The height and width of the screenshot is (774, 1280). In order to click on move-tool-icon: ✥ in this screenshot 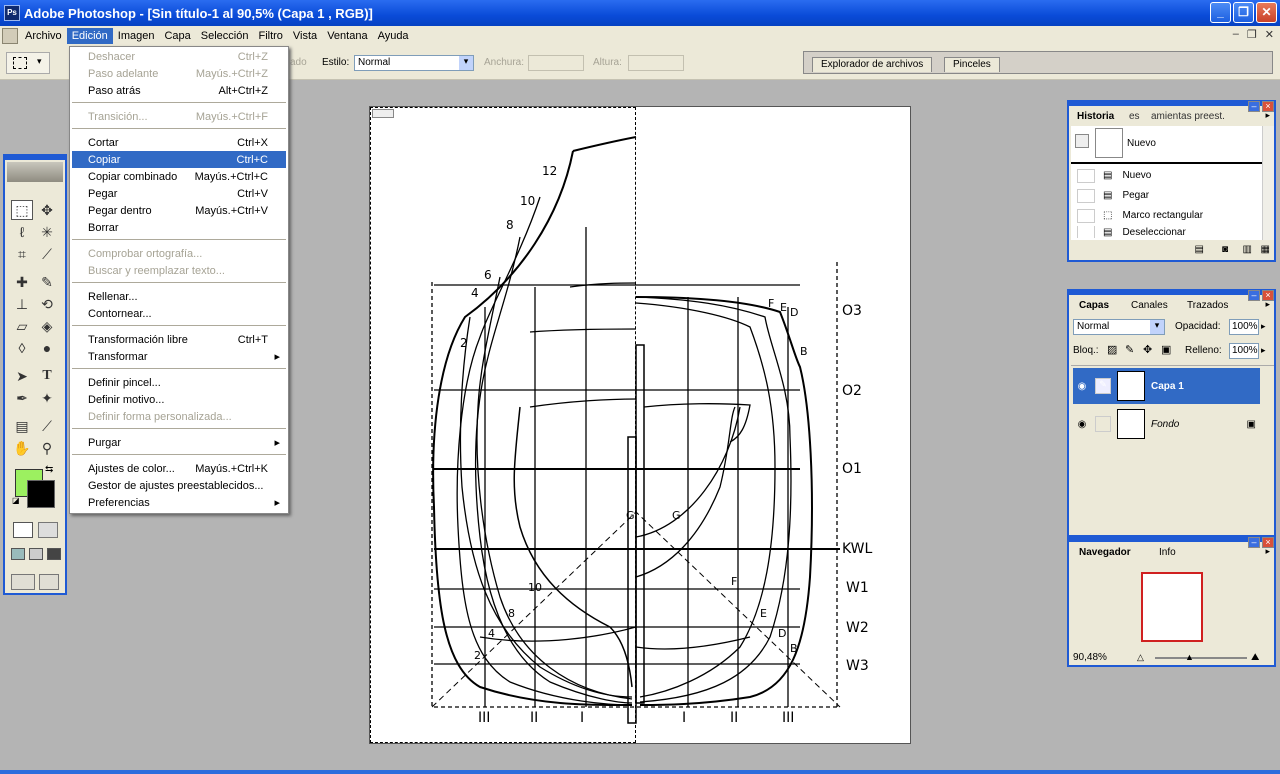, I will do `click(47, 210)`.